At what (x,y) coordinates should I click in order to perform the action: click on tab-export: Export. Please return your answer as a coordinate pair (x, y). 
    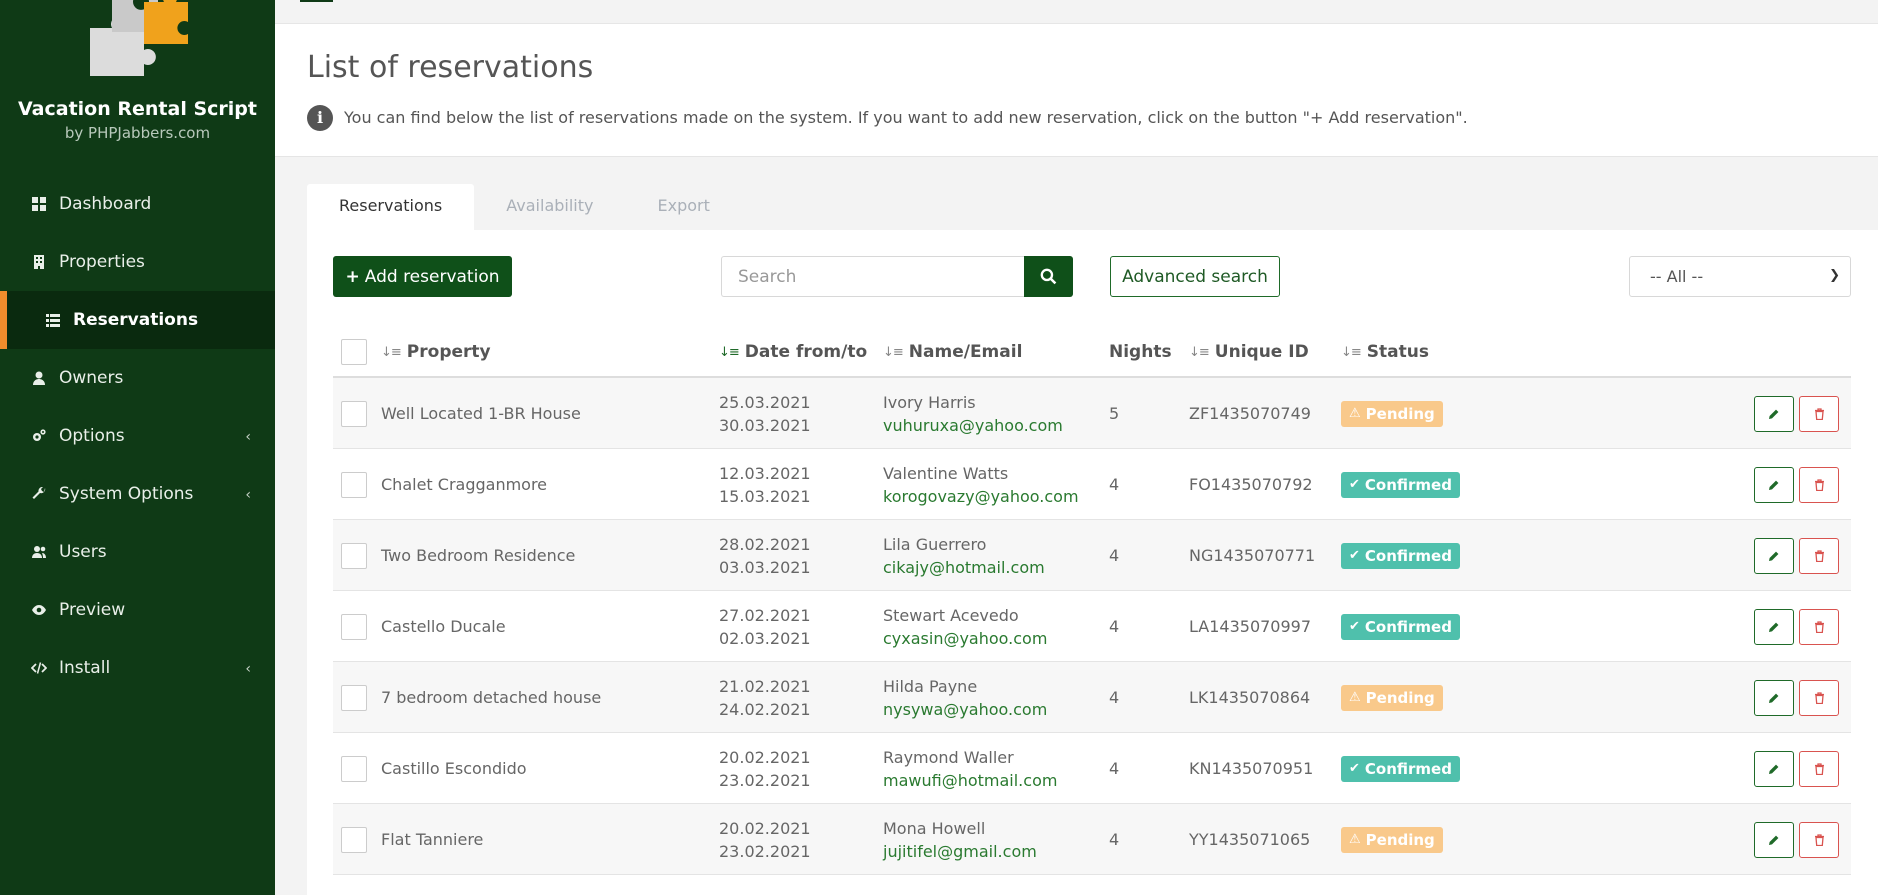
    Looking at the image, I should click on (683, 207).